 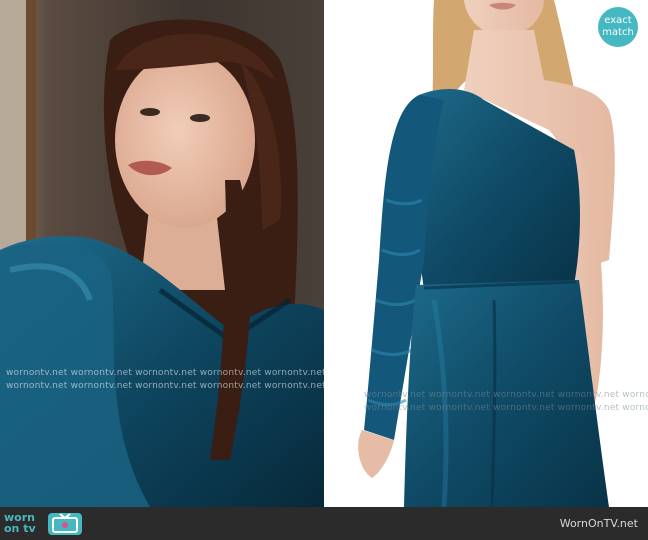 I want to click on badge-line-2: match, so click(x=618, y=32).